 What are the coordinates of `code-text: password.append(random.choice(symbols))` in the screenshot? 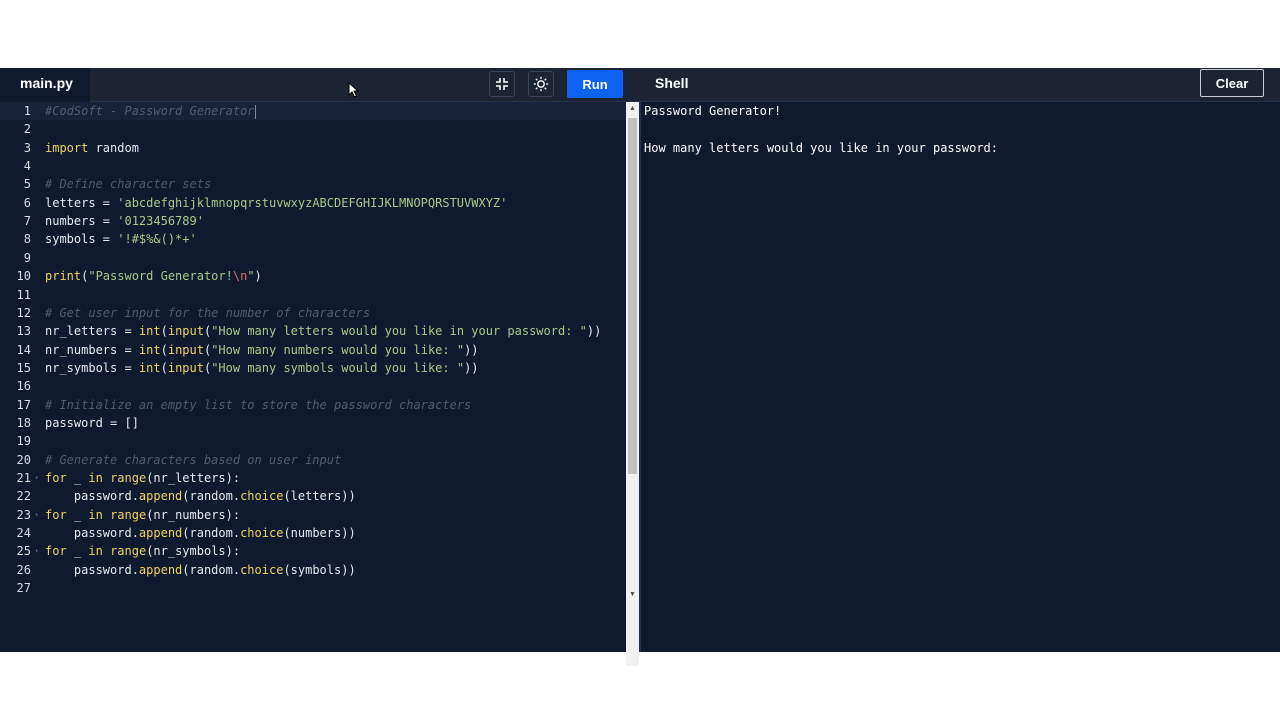 It's located at (200, 570).